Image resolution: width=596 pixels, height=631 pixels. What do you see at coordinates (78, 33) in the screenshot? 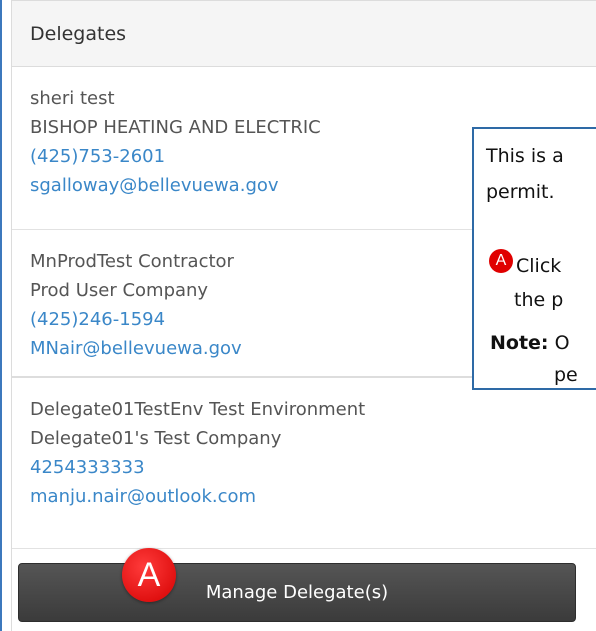
I see `panel-title: Delegates` at bounding box center [78, 33].